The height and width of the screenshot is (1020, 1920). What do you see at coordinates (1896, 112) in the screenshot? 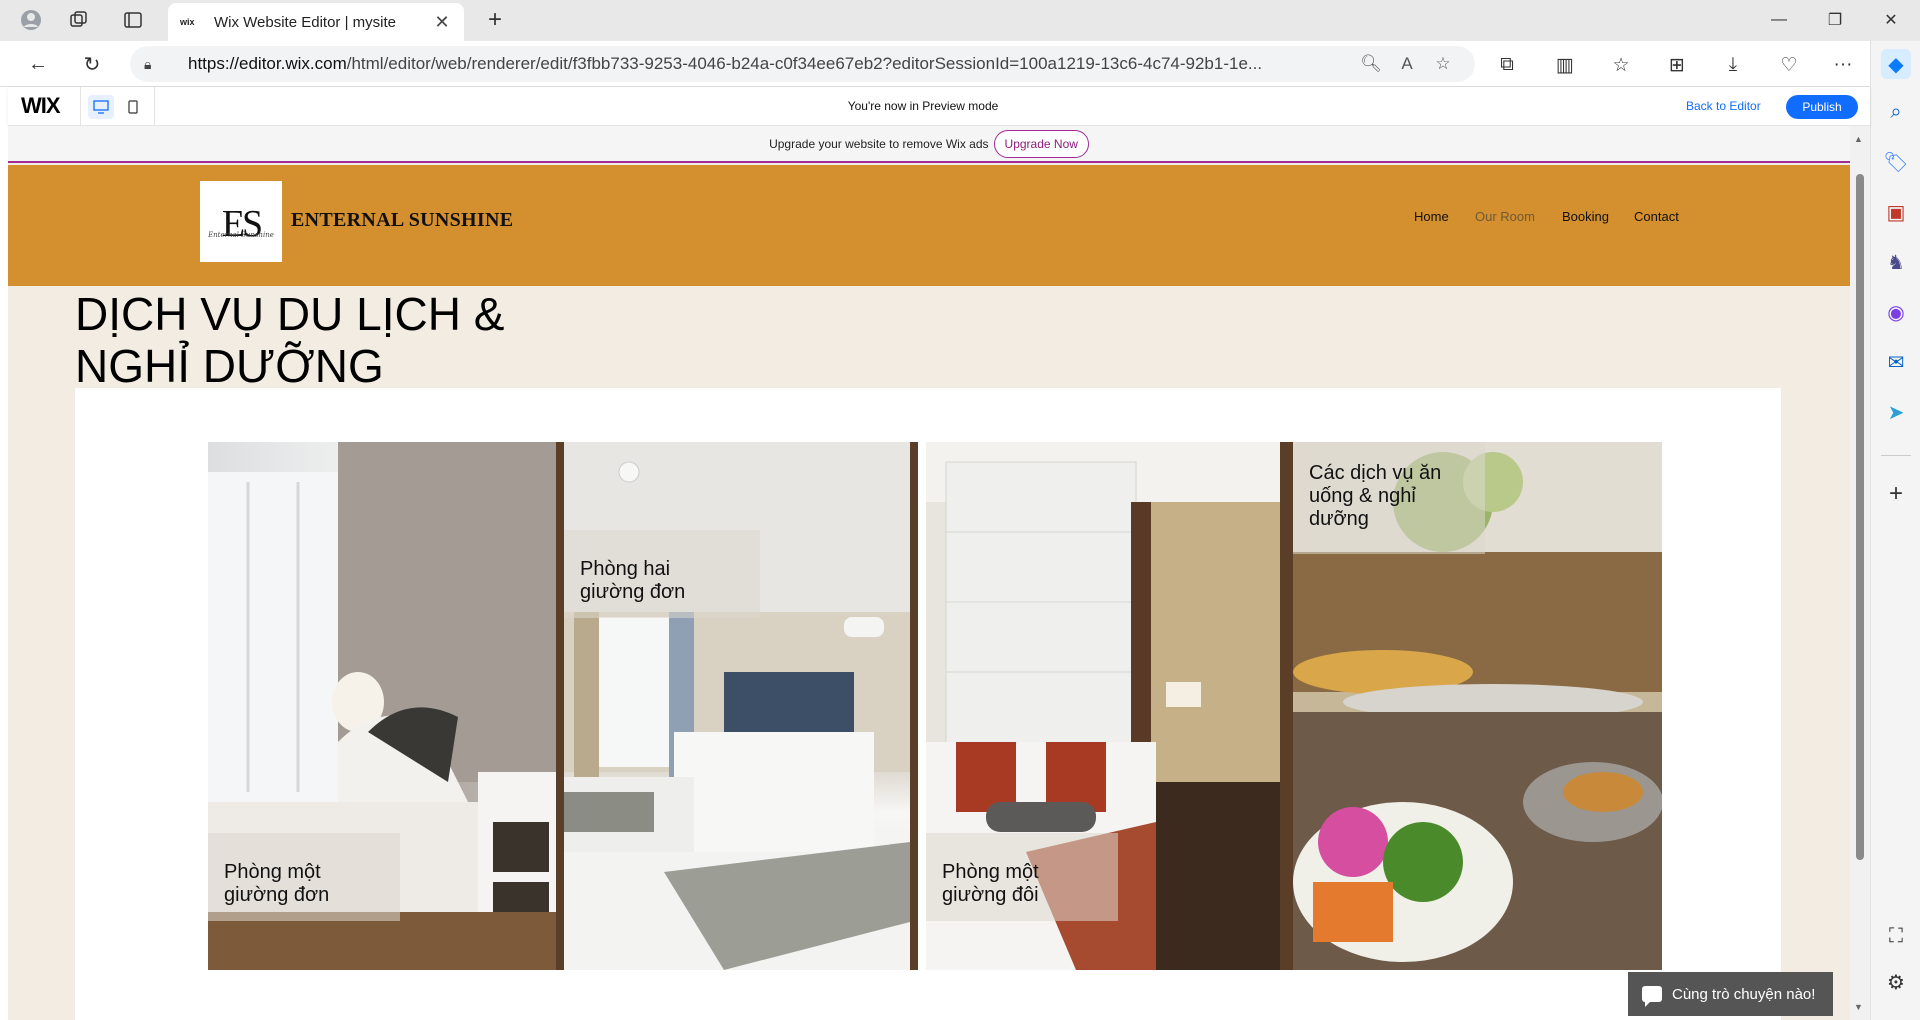
I see `search-icon: ⌕` at bounding box center [1896, 112].